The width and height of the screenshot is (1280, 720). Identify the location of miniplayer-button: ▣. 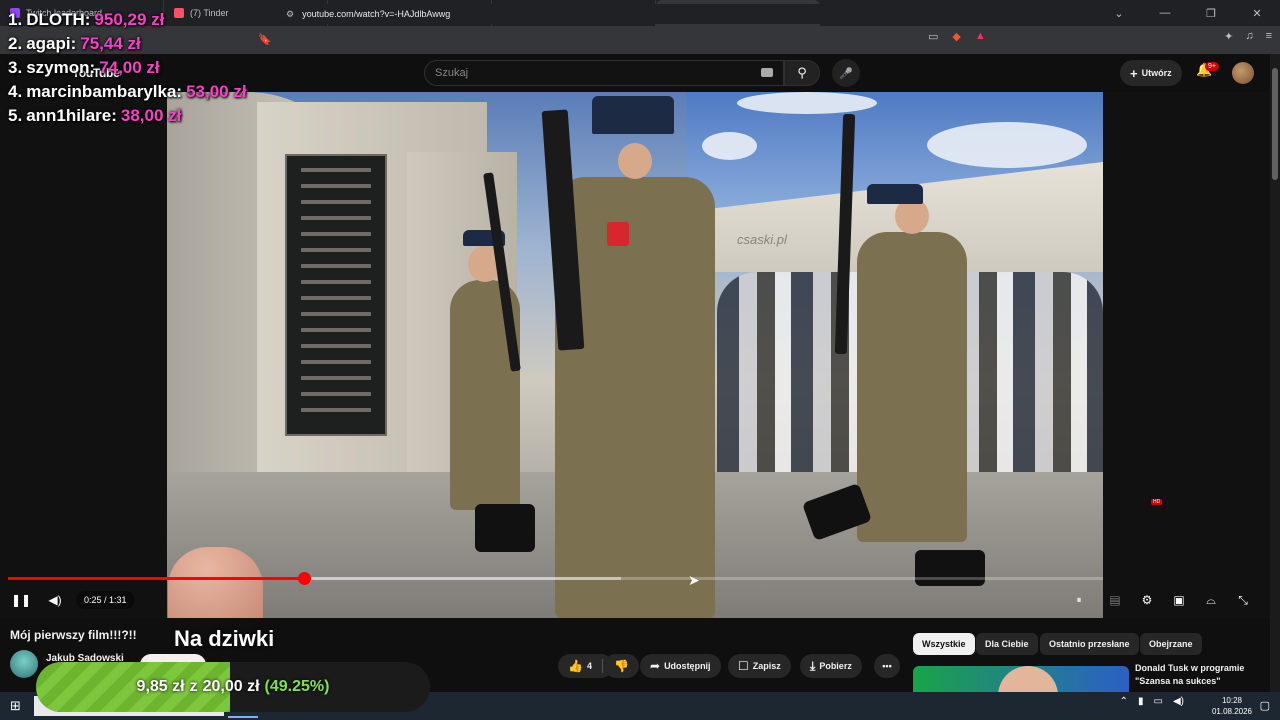
(1179, 600).